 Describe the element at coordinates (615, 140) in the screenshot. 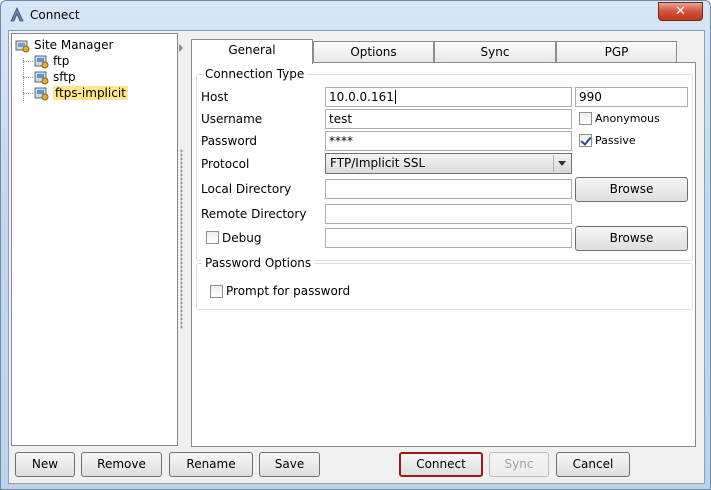

I see `passive-label: Passive` at that location.